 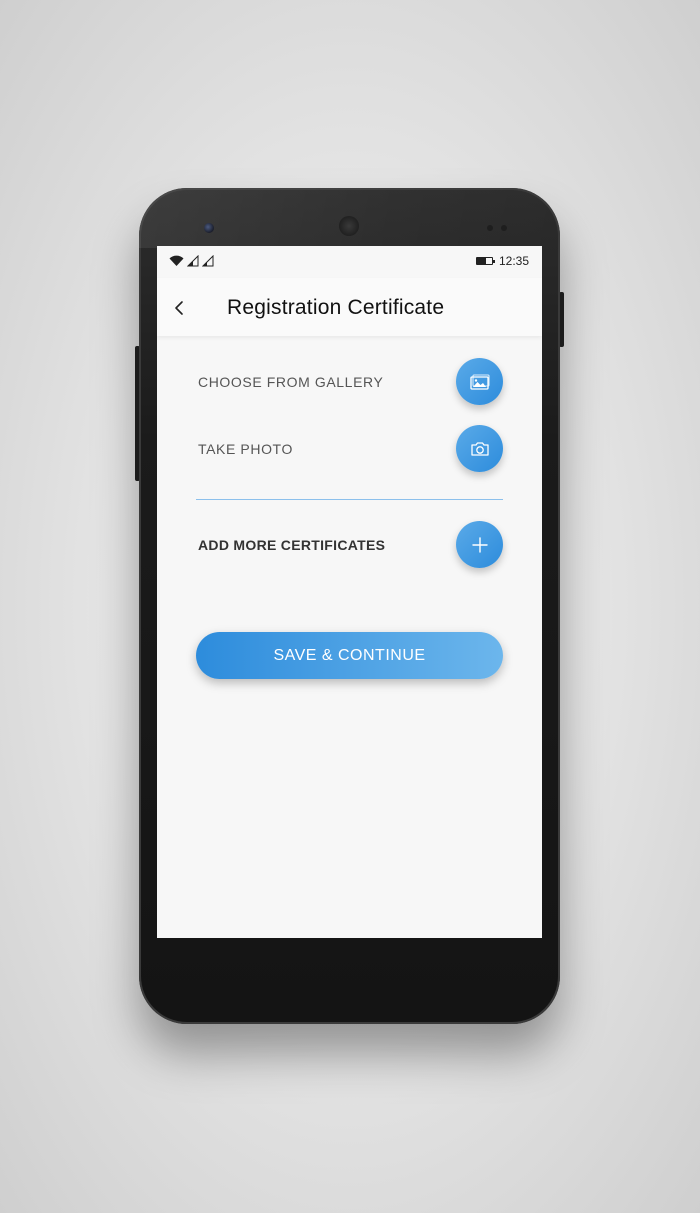 What do you see at coordinates (513, 261) in the screenshot?
I see `status-time: 12:35` at bounding box center [513, 261].